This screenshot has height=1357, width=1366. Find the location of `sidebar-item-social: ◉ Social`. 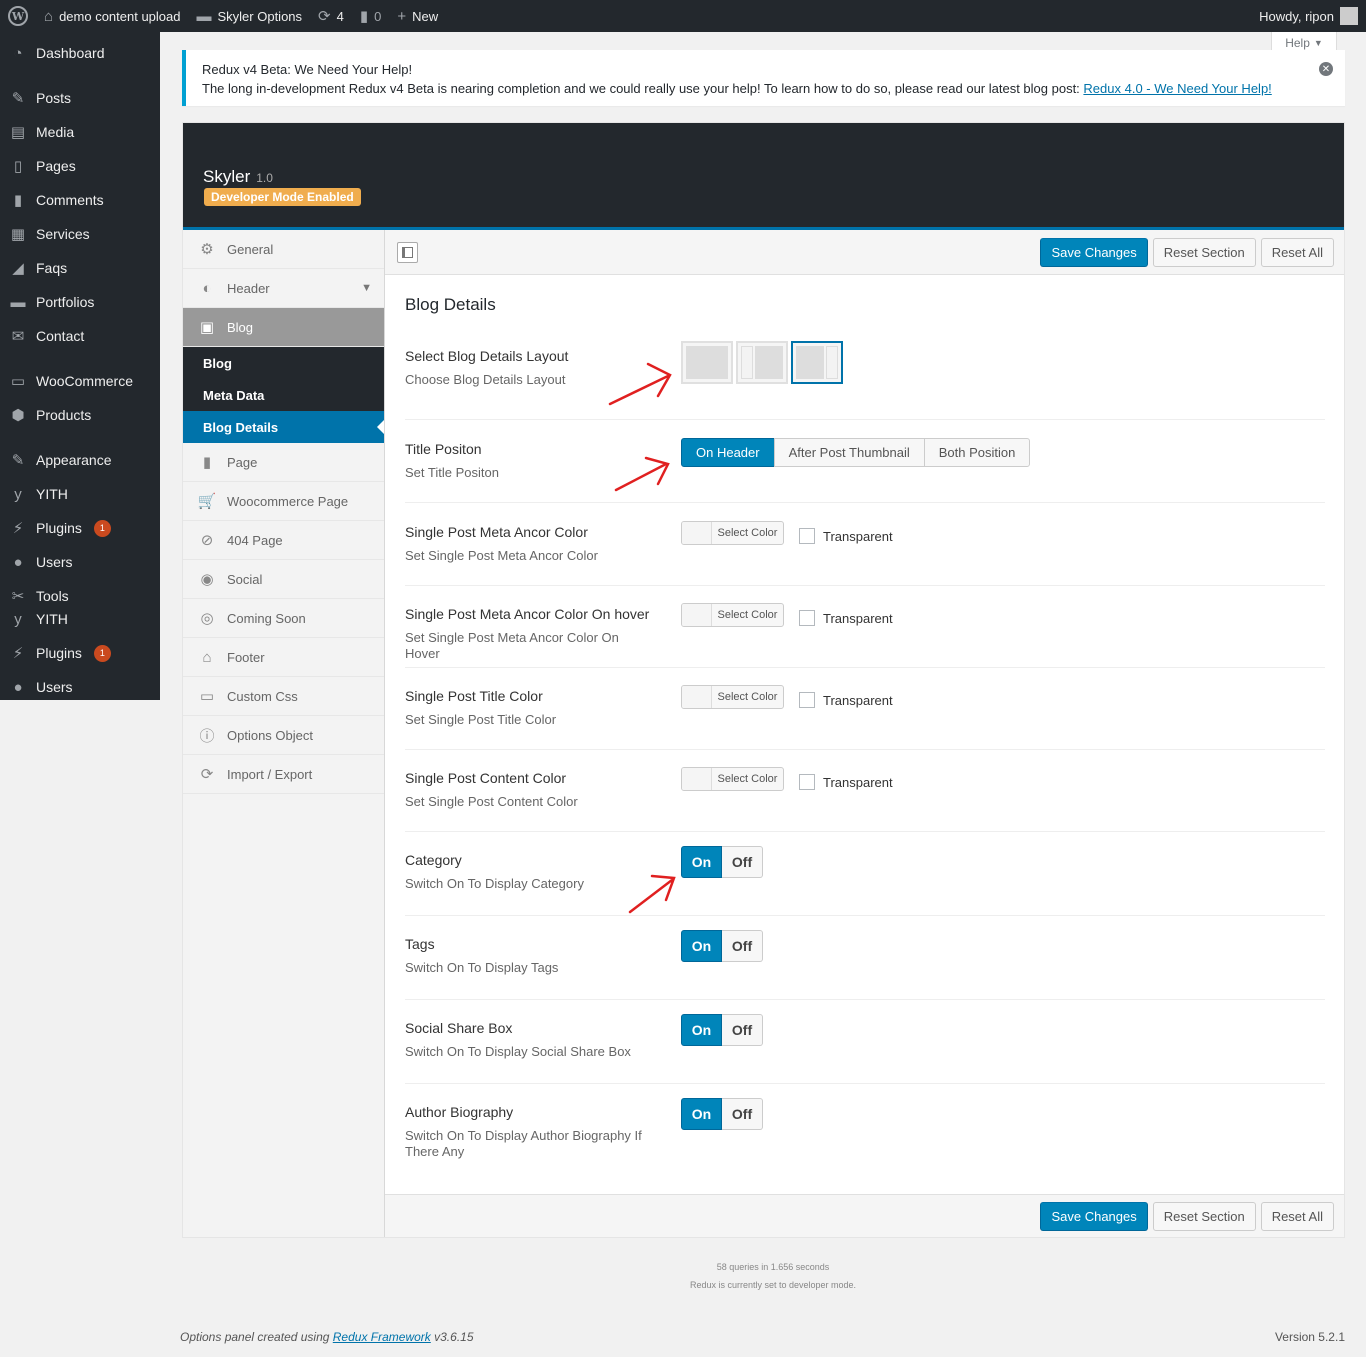

sidebar-item-social: ◉ Social is located at coordinates (283, 579).